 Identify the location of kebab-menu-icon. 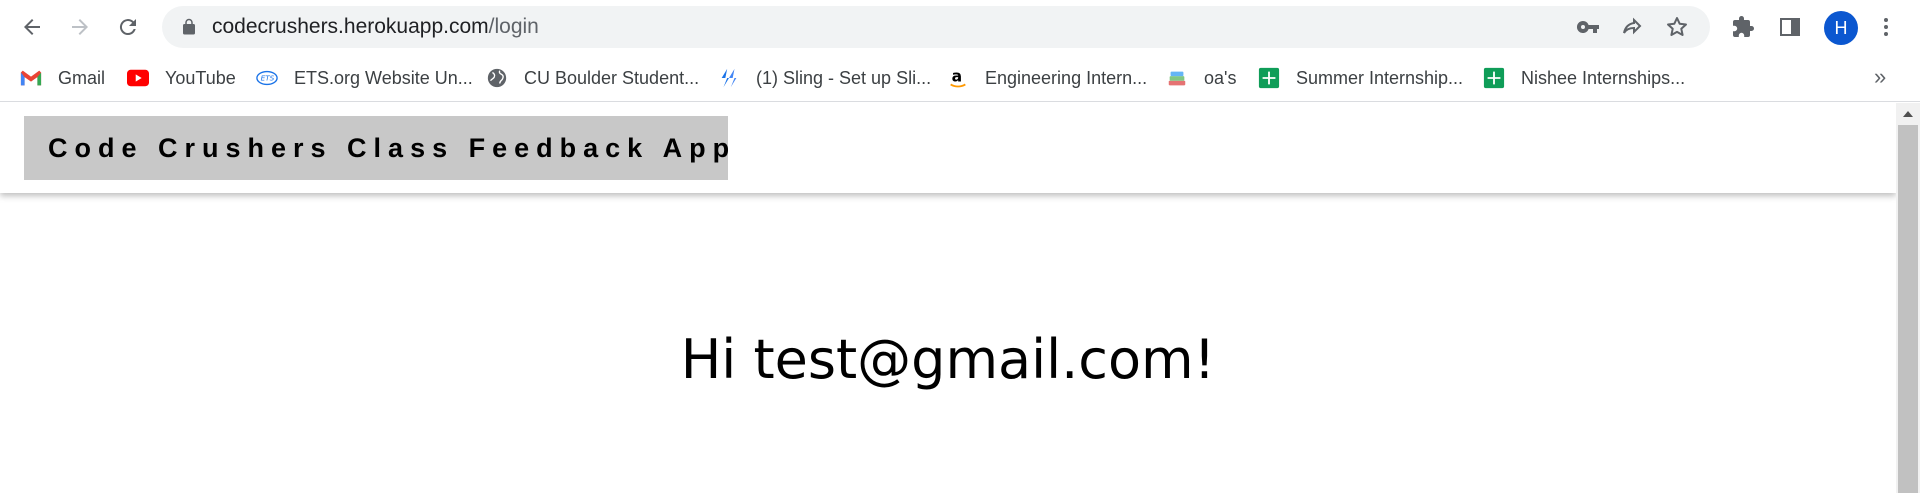
(1886, 27).